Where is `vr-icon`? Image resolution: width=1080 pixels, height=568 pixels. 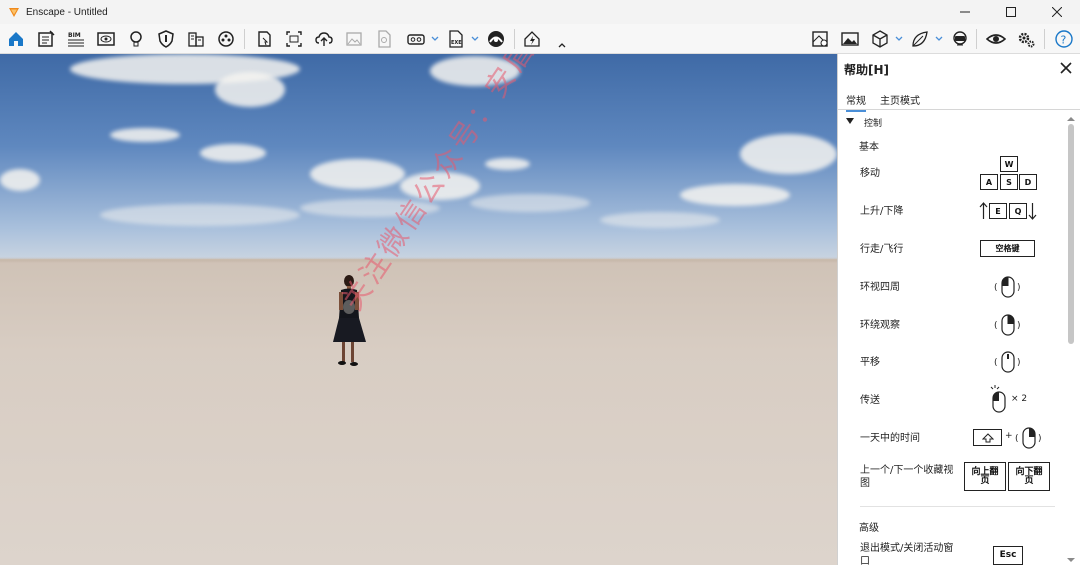
vr-icon is located at coordinates (960, 38).